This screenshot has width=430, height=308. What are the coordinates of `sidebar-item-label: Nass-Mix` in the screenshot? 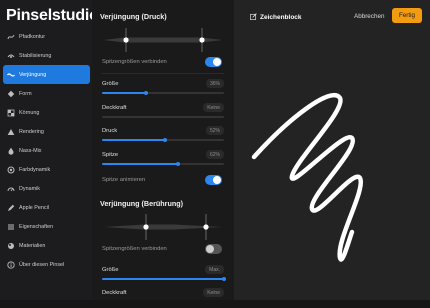 It's located at (30, 150).